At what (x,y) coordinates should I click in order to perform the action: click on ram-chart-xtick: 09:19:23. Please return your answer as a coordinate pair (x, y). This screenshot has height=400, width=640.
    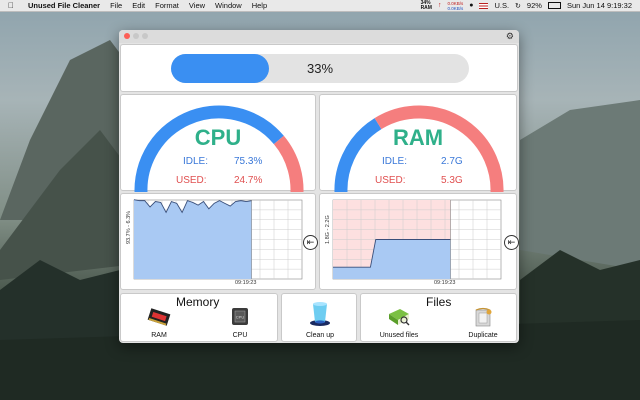
    Looking at the image, I should click on (445, 283).